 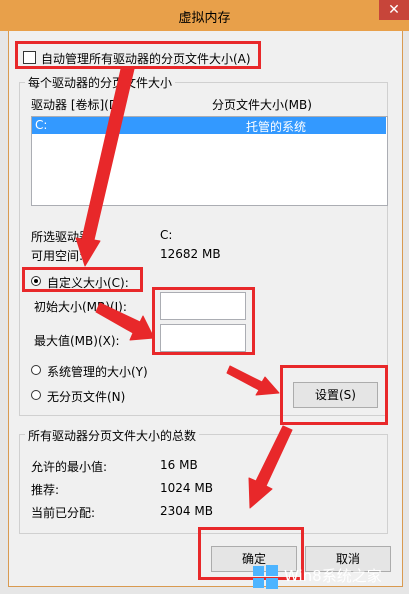 I want to click on arrow-to-size-inputs, so click(x=125, y=321).